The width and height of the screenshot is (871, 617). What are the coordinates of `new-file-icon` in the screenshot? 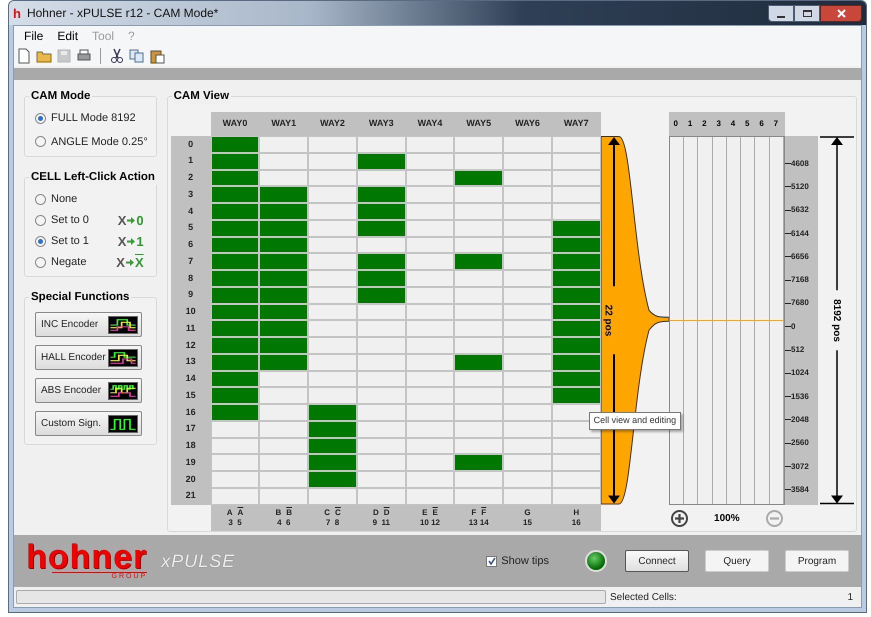 It's located at (24, 56).